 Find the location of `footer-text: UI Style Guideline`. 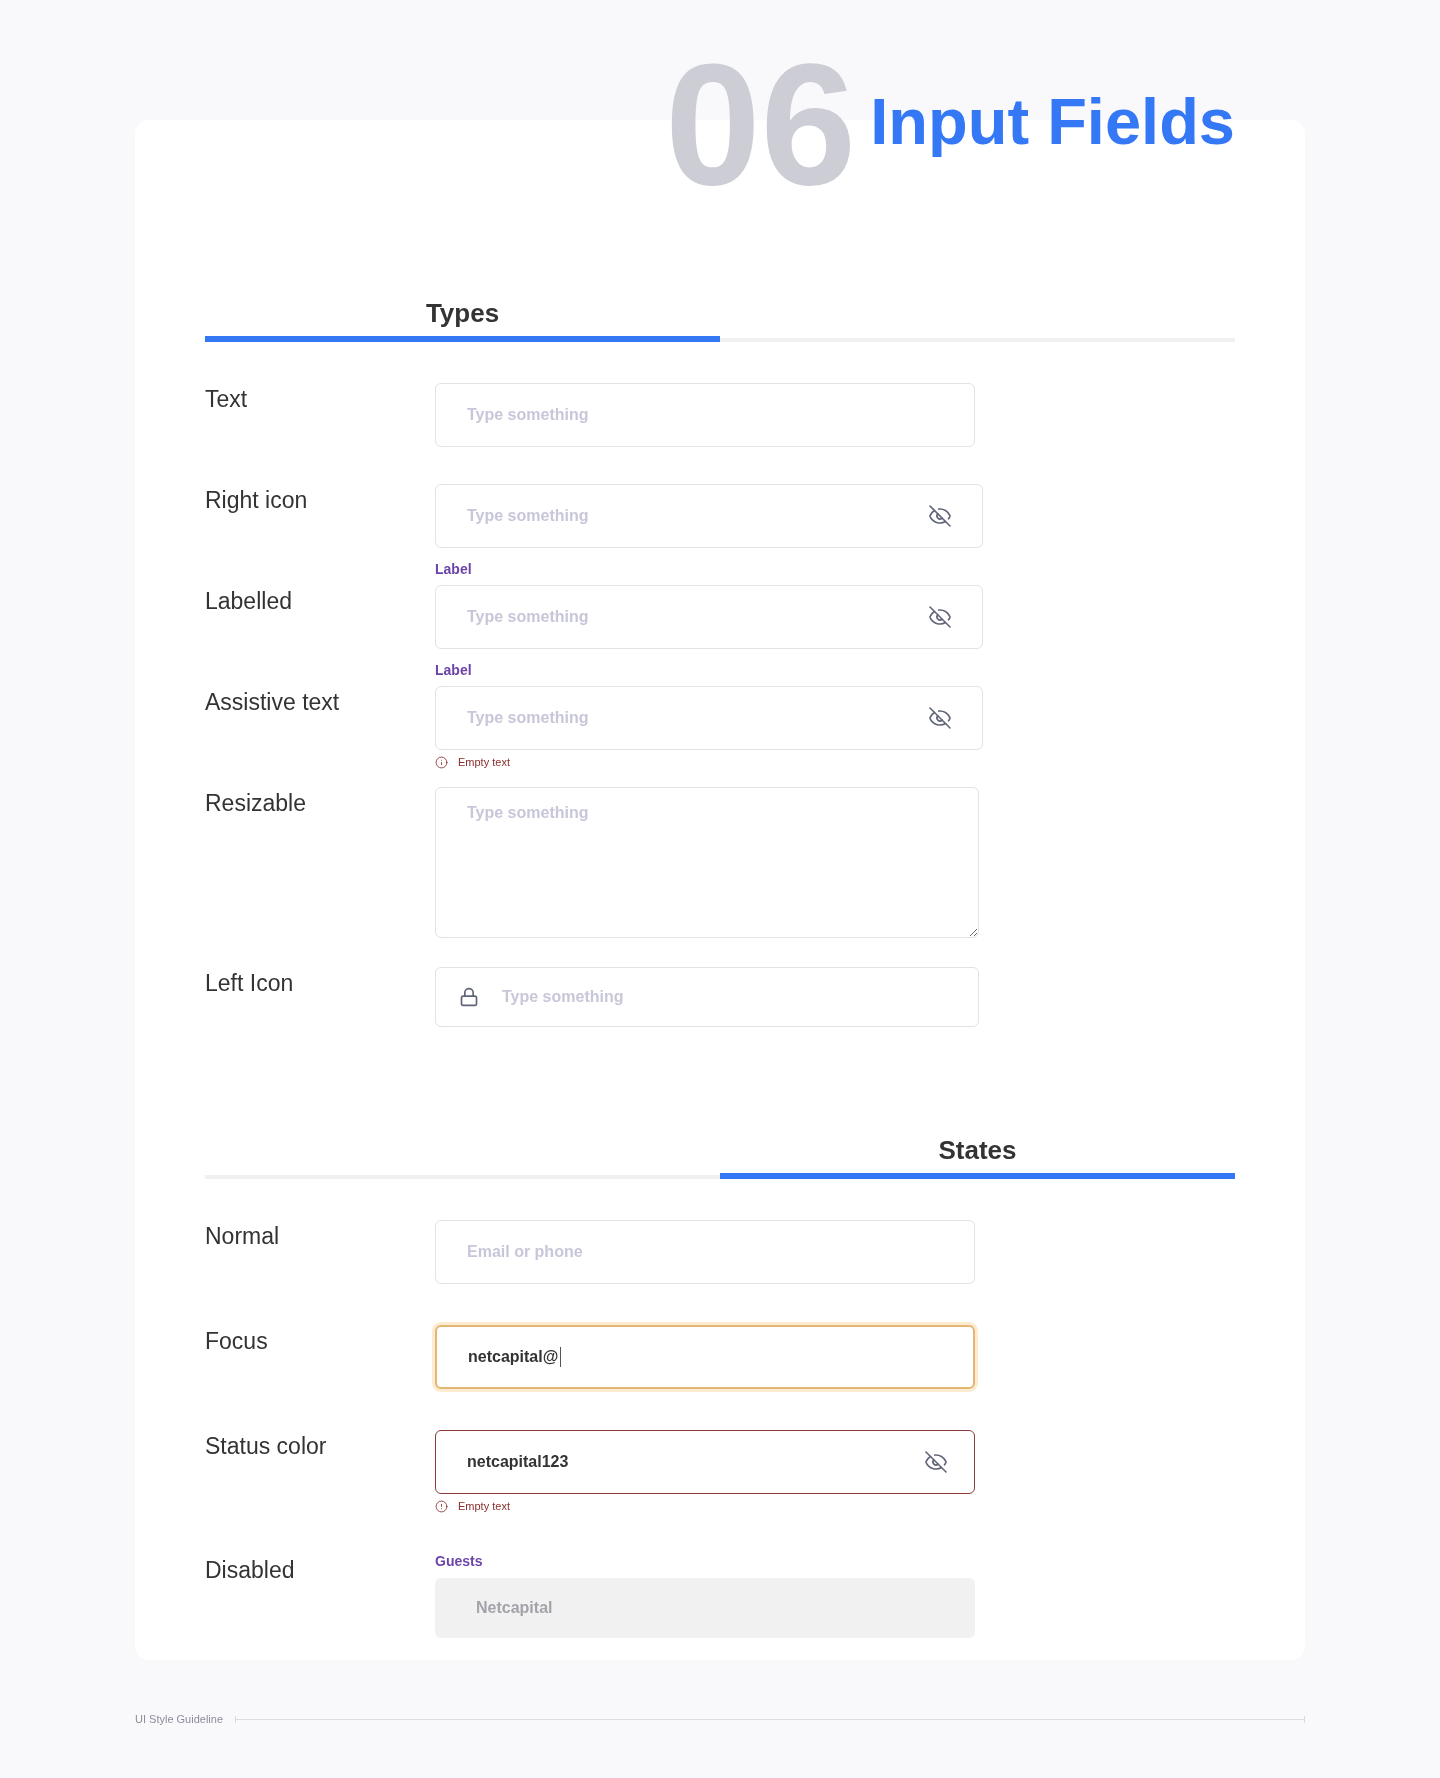

footer-text: UI Style Guideline is located at coordinates (179, 1719).